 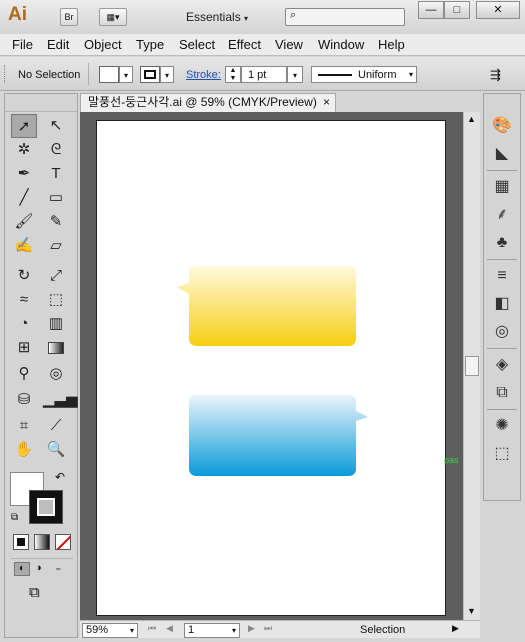 What do you see at coordinates (502, 243) in the screenshot?
I see `symbols-panel-icon: ♣` at bounding box center [502, 243].